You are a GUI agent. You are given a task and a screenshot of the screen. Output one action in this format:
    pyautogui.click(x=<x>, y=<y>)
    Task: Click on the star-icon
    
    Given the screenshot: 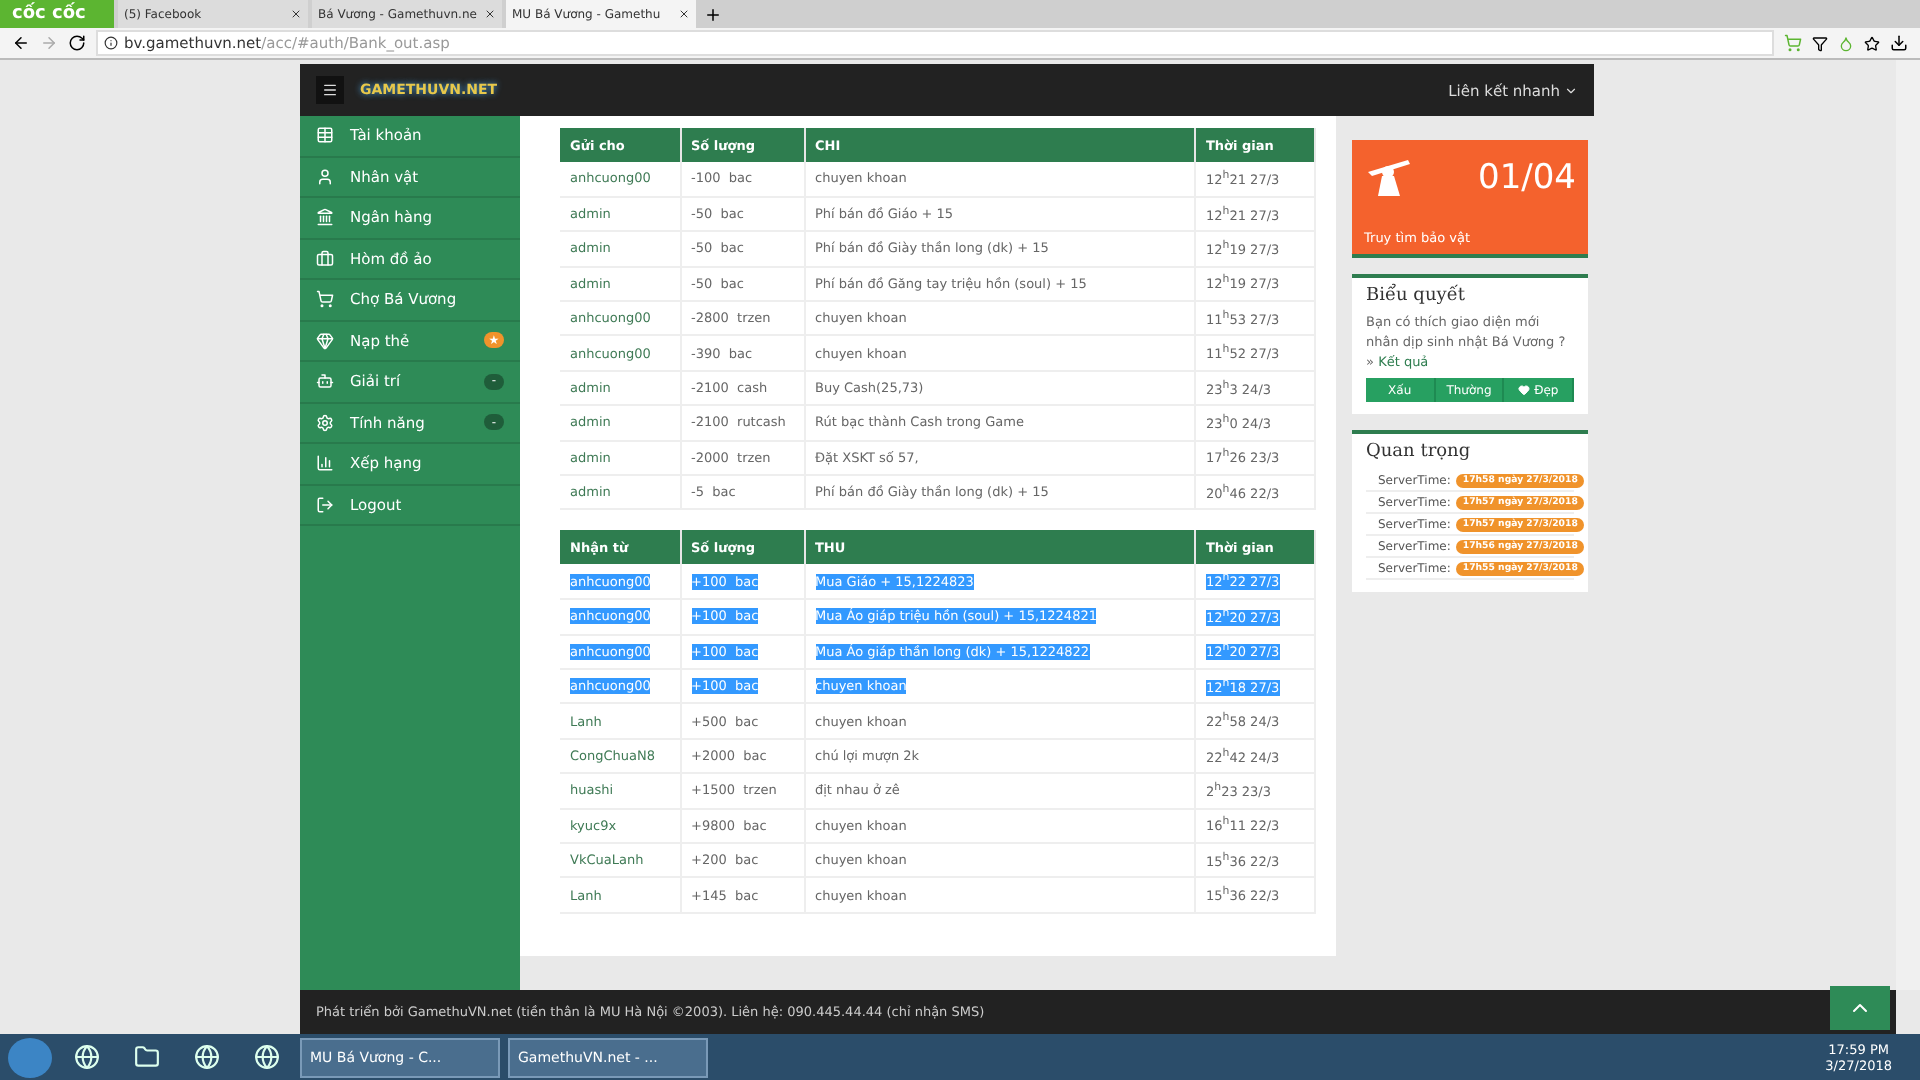 What is the action you would take?
    pyautogui.click(x=1872, y=43)
    